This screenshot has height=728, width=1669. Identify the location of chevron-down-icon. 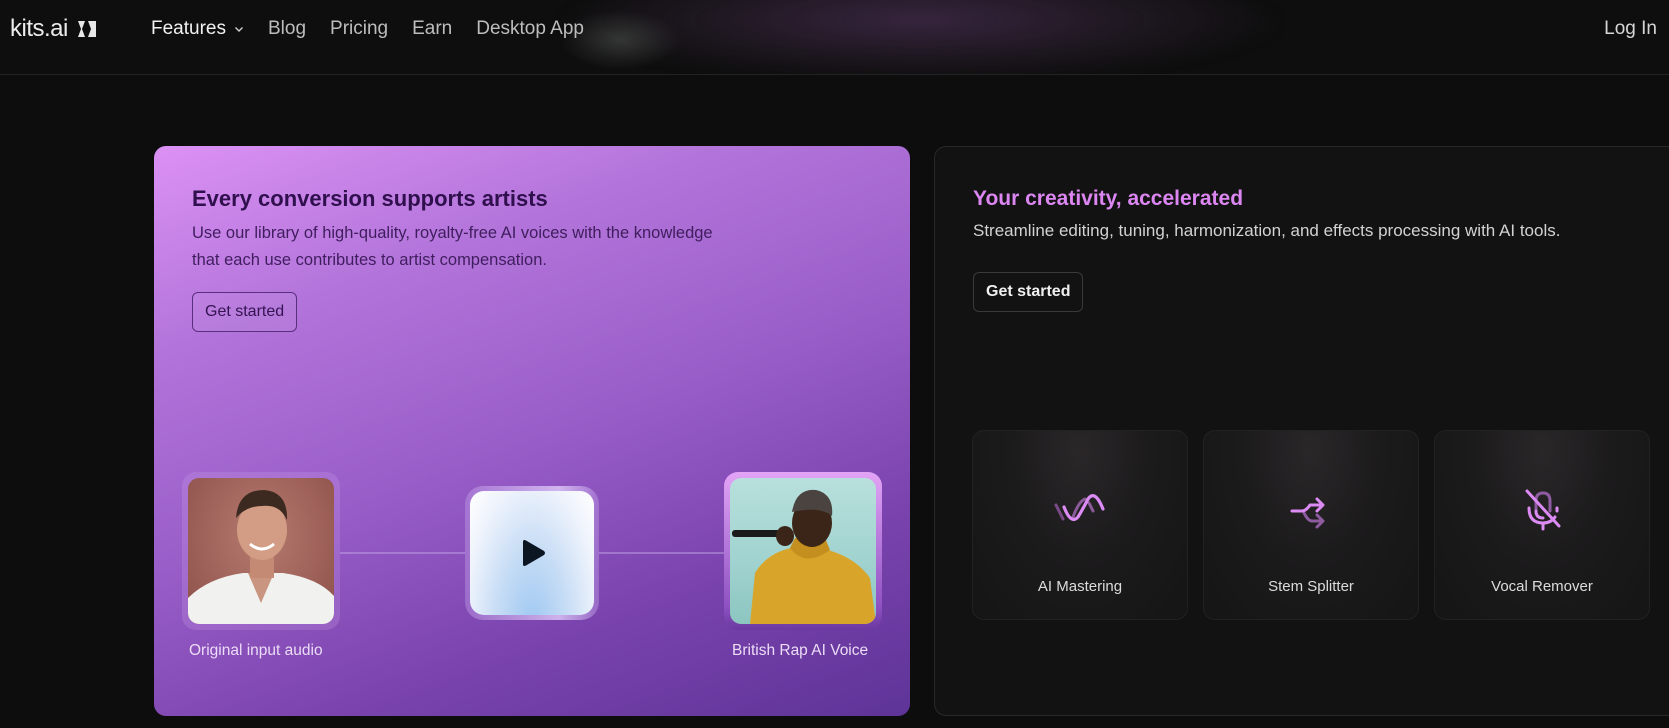
(238, 29).